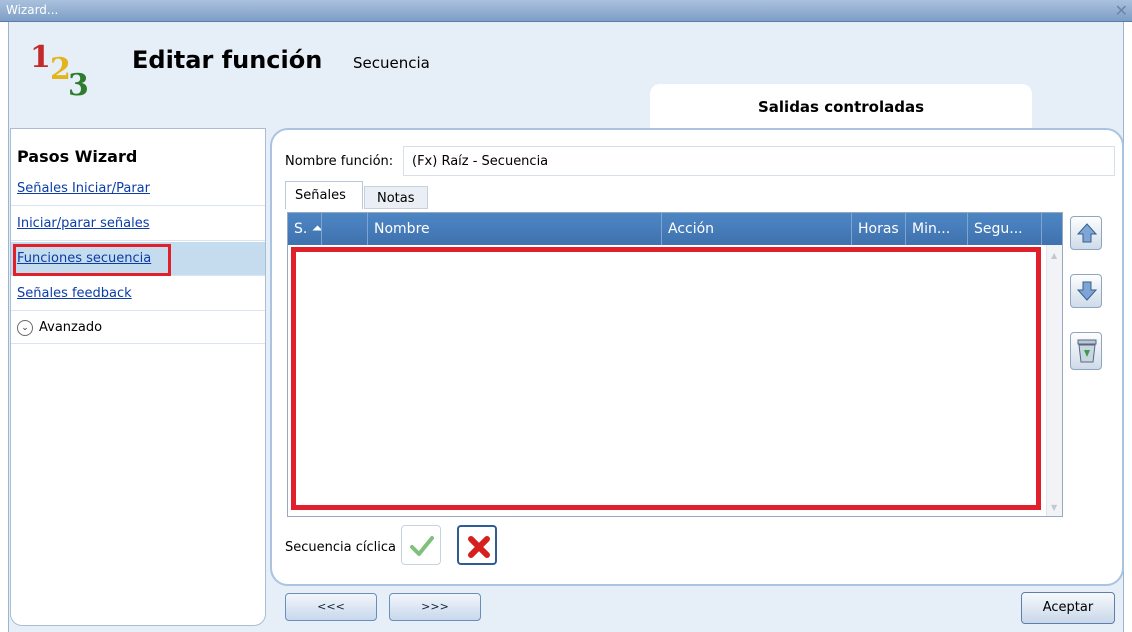 The width and height of the screenshot is (1132, 632). What do you see at coordinates (1121, 10) in the screenshot?
I see `close-icon: ✕` at bounding box center [1121, 10].